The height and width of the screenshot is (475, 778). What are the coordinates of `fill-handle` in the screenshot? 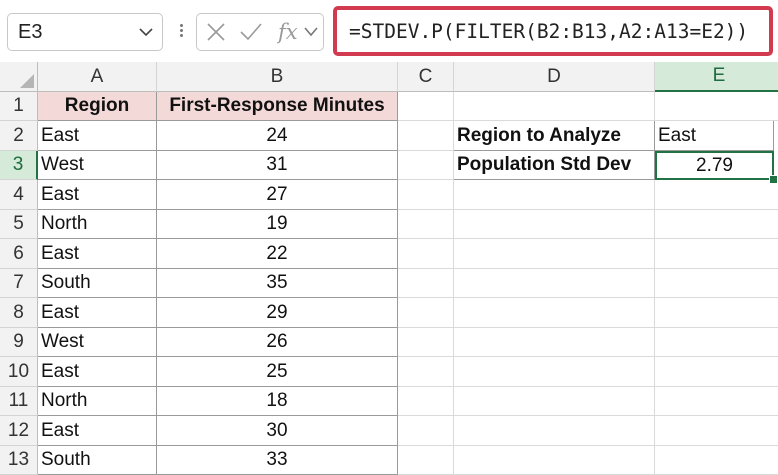 It's located at (773, 179).